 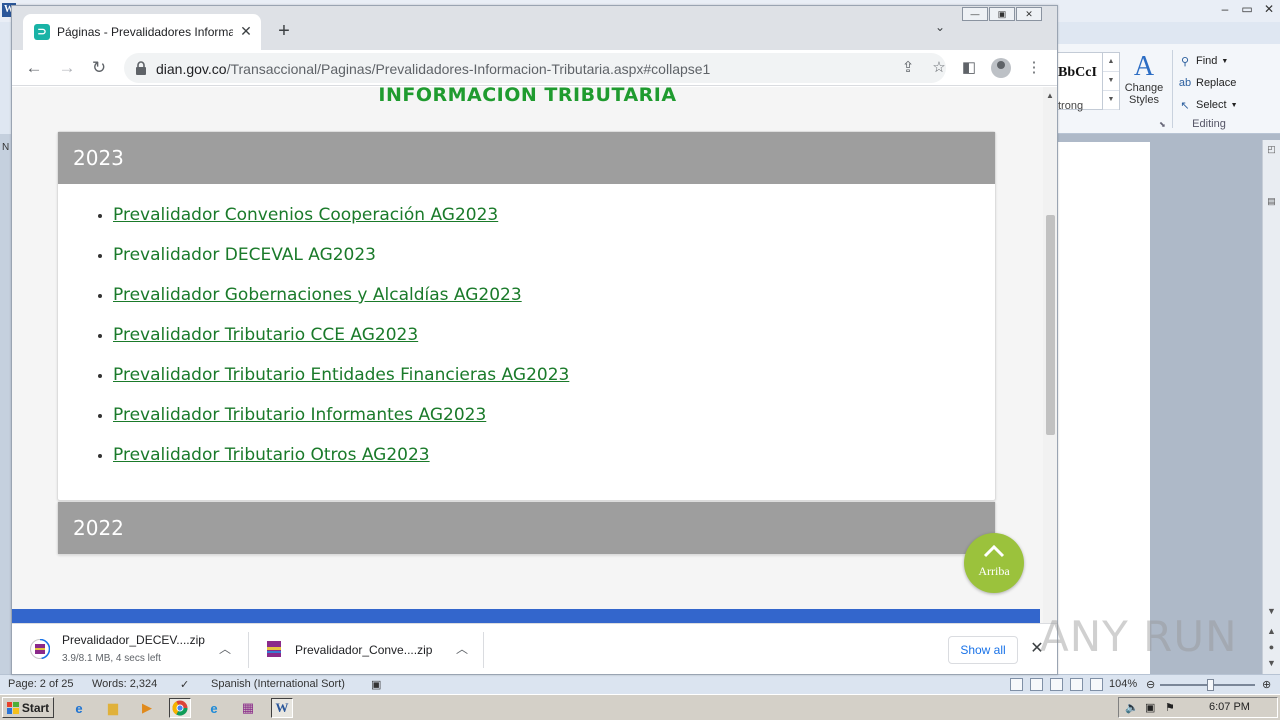 What do you see at coordinates (994, 563) in the screenshot?
I see `back-to-top-button: Arriba` at bounding box center [994, 563].